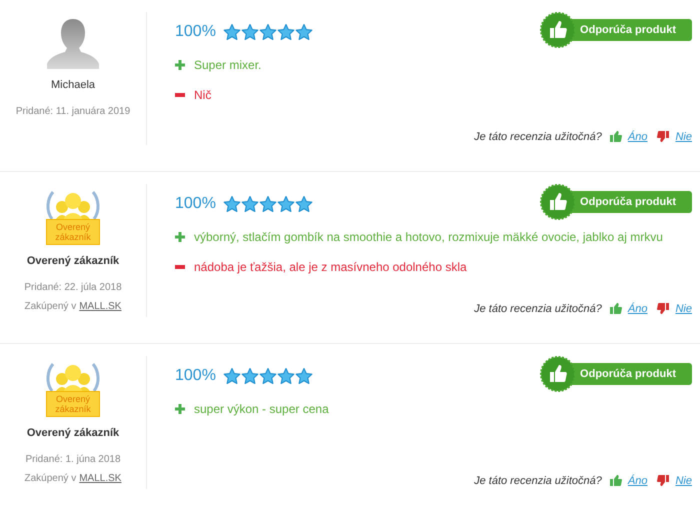 The width and height of the screenshot is (700, 517). Describe the element at coordinates (330, 267) in the screenshot. I see `review-point: nádoba je ťažšia, ale je z masívneho odolného skla` at that location.